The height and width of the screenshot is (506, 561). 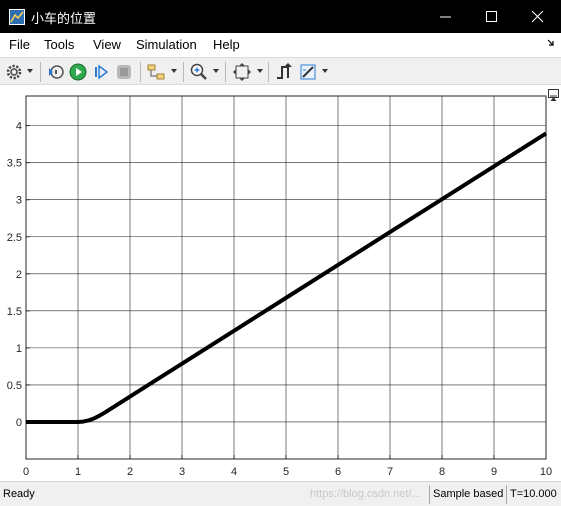 What do you see at coordinates (325, 71) in the screenshot?
I see `measurements-dropdown-icon` at bounding box center [325, 71].